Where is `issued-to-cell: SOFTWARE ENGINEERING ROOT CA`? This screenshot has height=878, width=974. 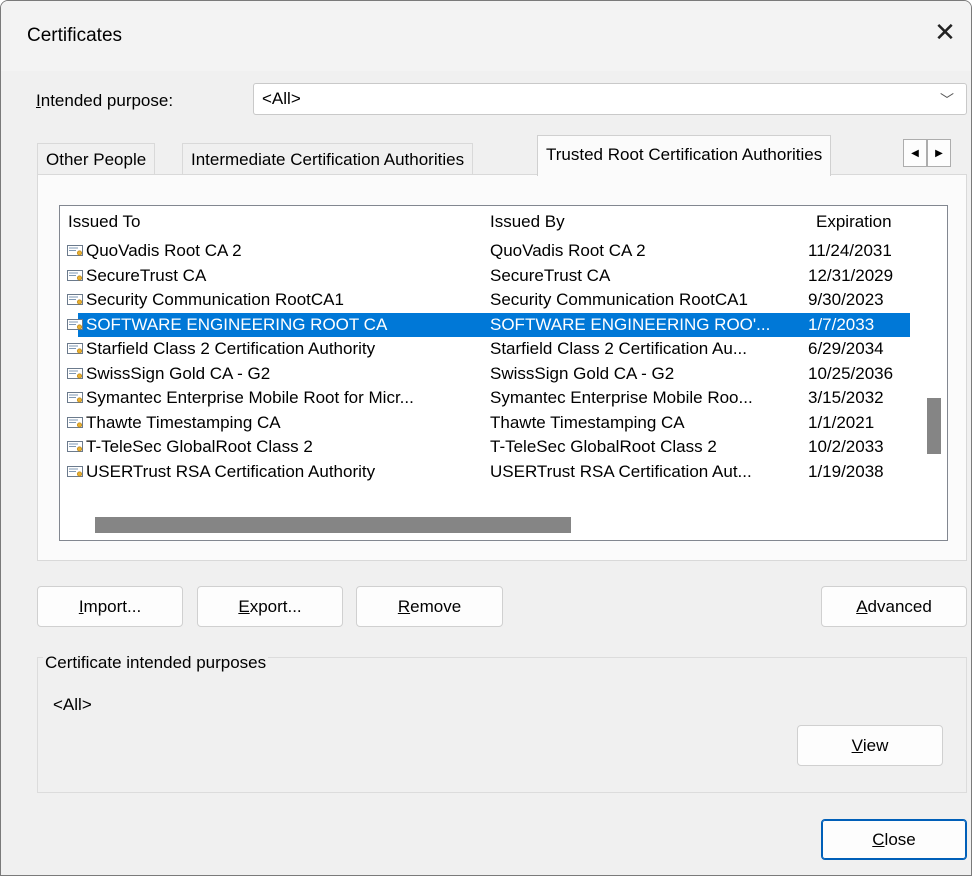 issued-to-cell: SOFTWARE ENGINEERING ROOT CA is located at coordinates (237, 324).